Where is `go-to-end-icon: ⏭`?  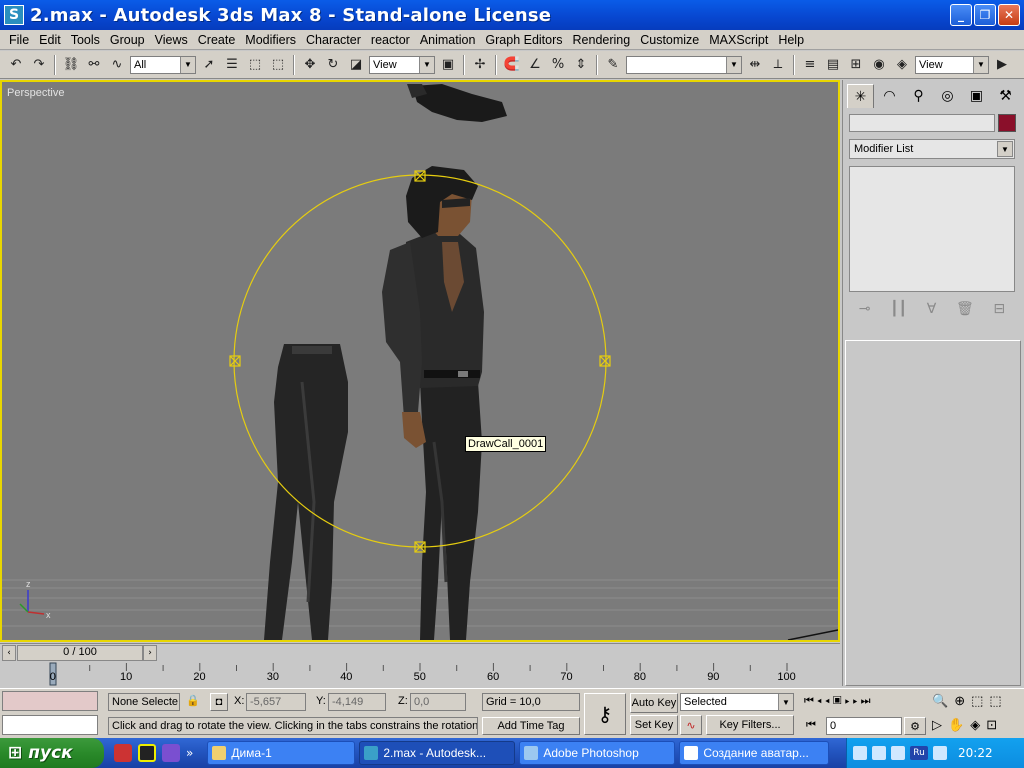
go-to-end-icon: ⏭ is located at coordinates (867, 701).